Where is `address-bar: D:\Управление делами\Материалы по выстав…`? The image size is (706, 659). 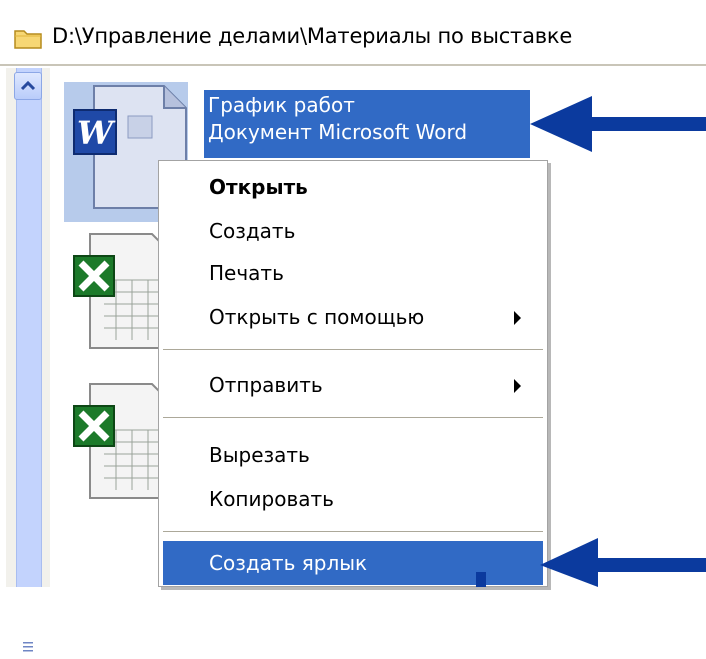
address-bar: D:\Управление делами\Материалы по выстав… is located at coordinates (353, 33).